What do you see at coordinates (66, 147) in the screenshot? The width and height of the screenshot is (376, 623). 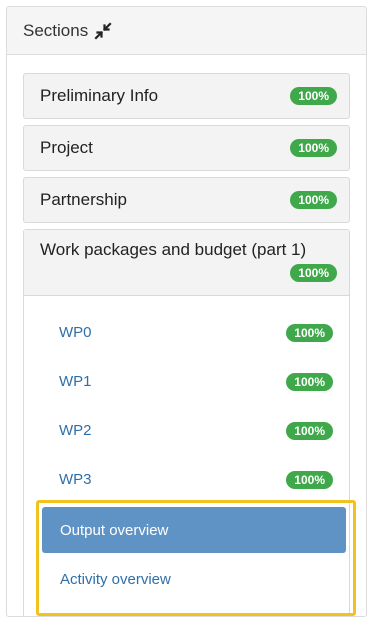 I see `section-title: Project` at bounding box center [66, 147].